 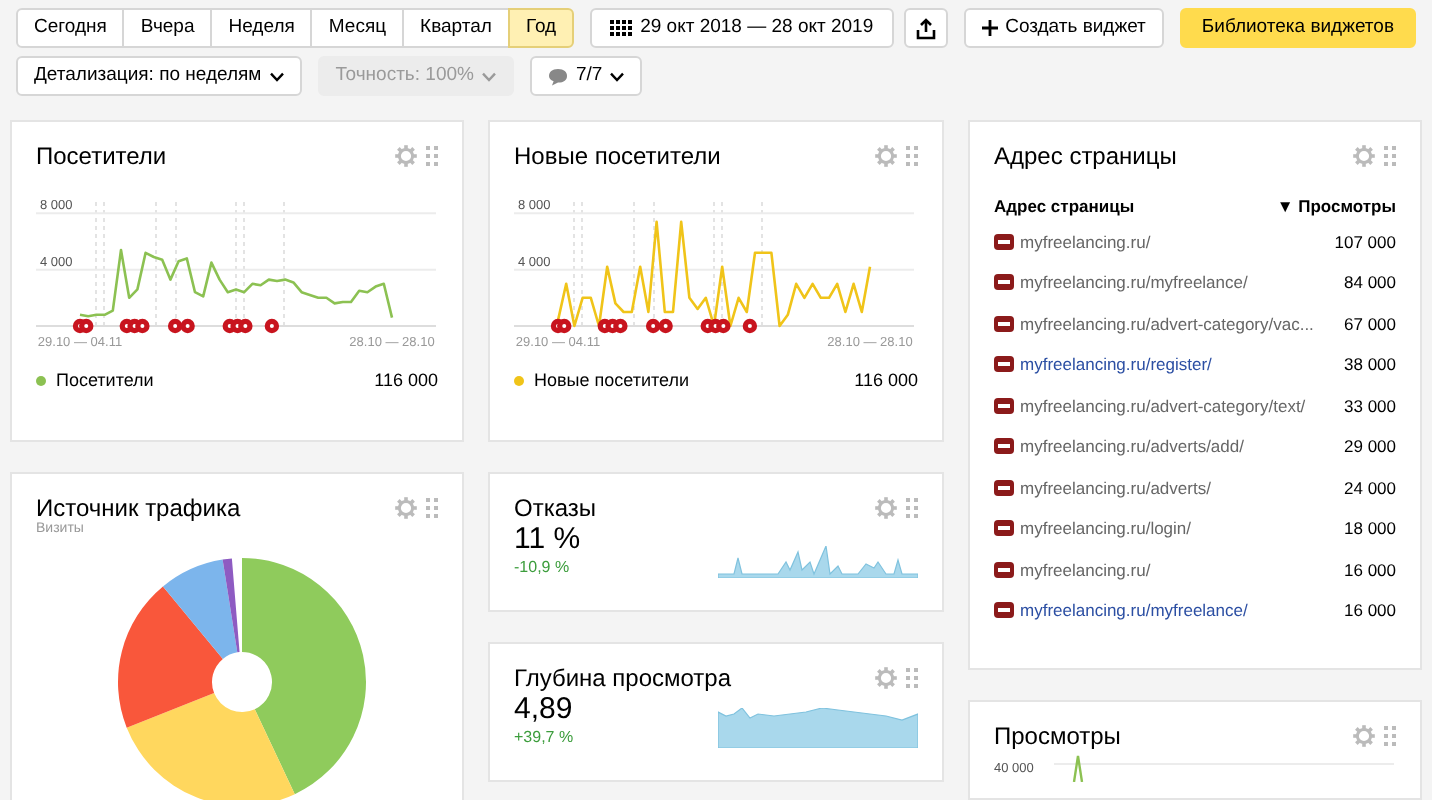 I want to click on widget-title: Источник трафика, so click(x=138, y=508).